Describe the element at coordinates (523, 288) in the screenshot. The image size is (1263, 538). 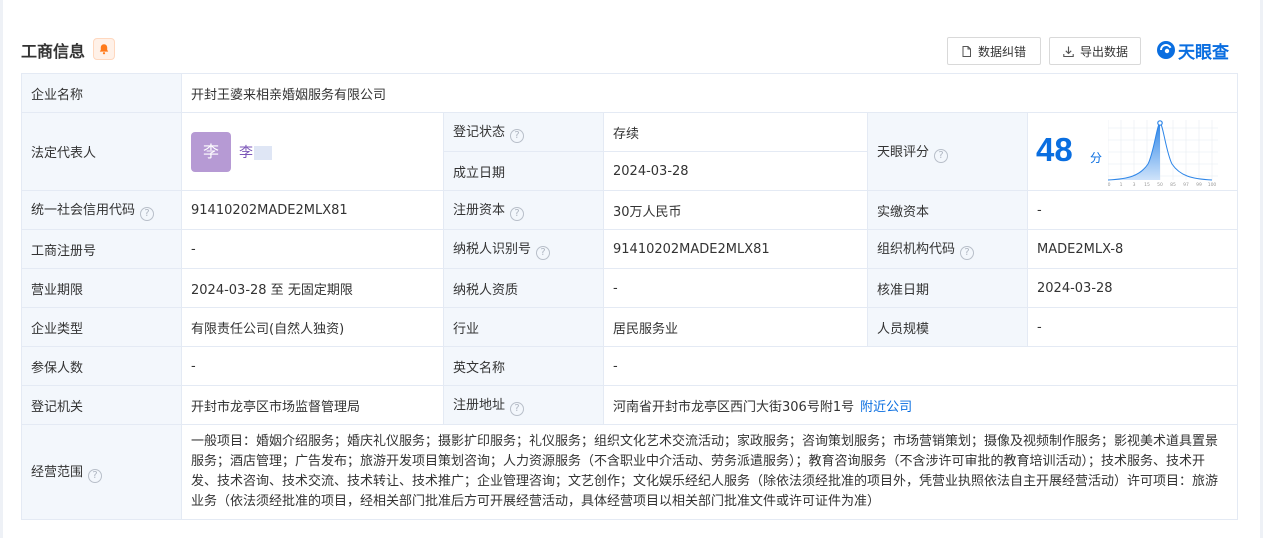
I see `taxpayer-qual-label: 纳税人资质` at that location.